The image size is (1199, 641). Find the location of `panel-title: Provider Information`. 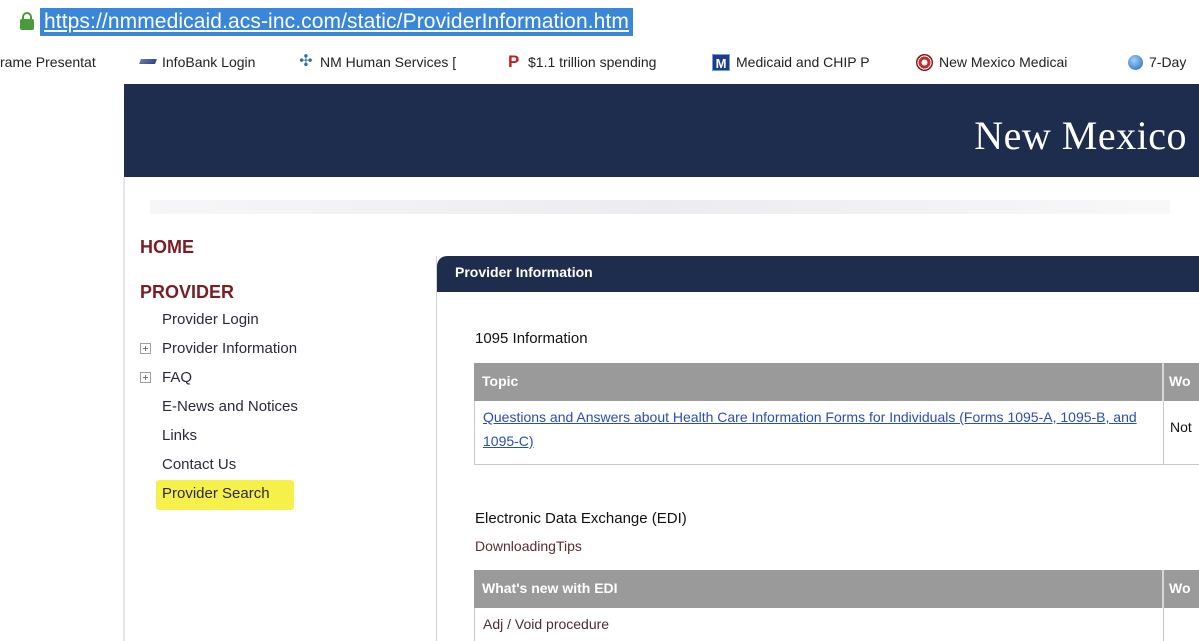

panel-title: Provider Information is located at coordinates (524, 272).